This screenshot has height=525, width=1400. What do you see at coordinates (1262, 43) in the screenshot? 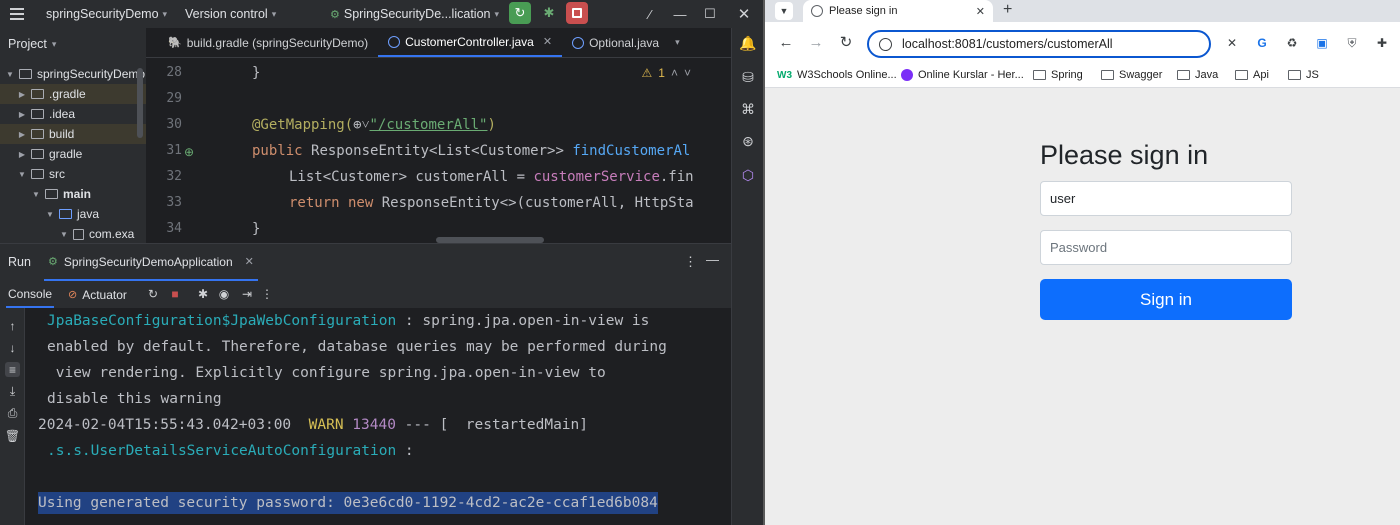
I see `translate-extension-icon: G` at bounding box center [1262, 43].